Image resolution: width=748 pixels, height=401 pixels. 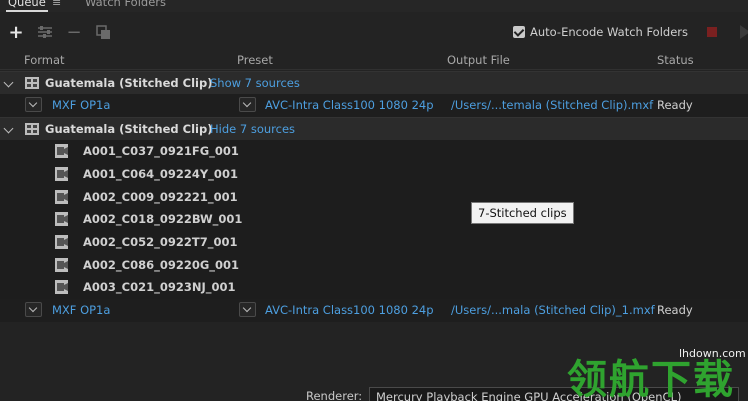 I want to click on source-clip-row: A001_C037_0921FG_001, so click(x=374, y=151).